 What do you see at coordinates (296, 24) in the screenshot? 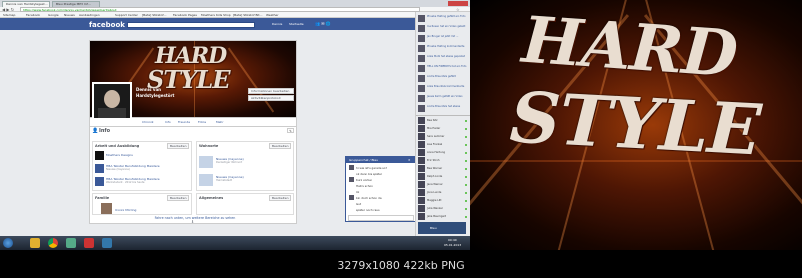
I see `nav-link-home: Startseite` at bounding box center [296, 24].